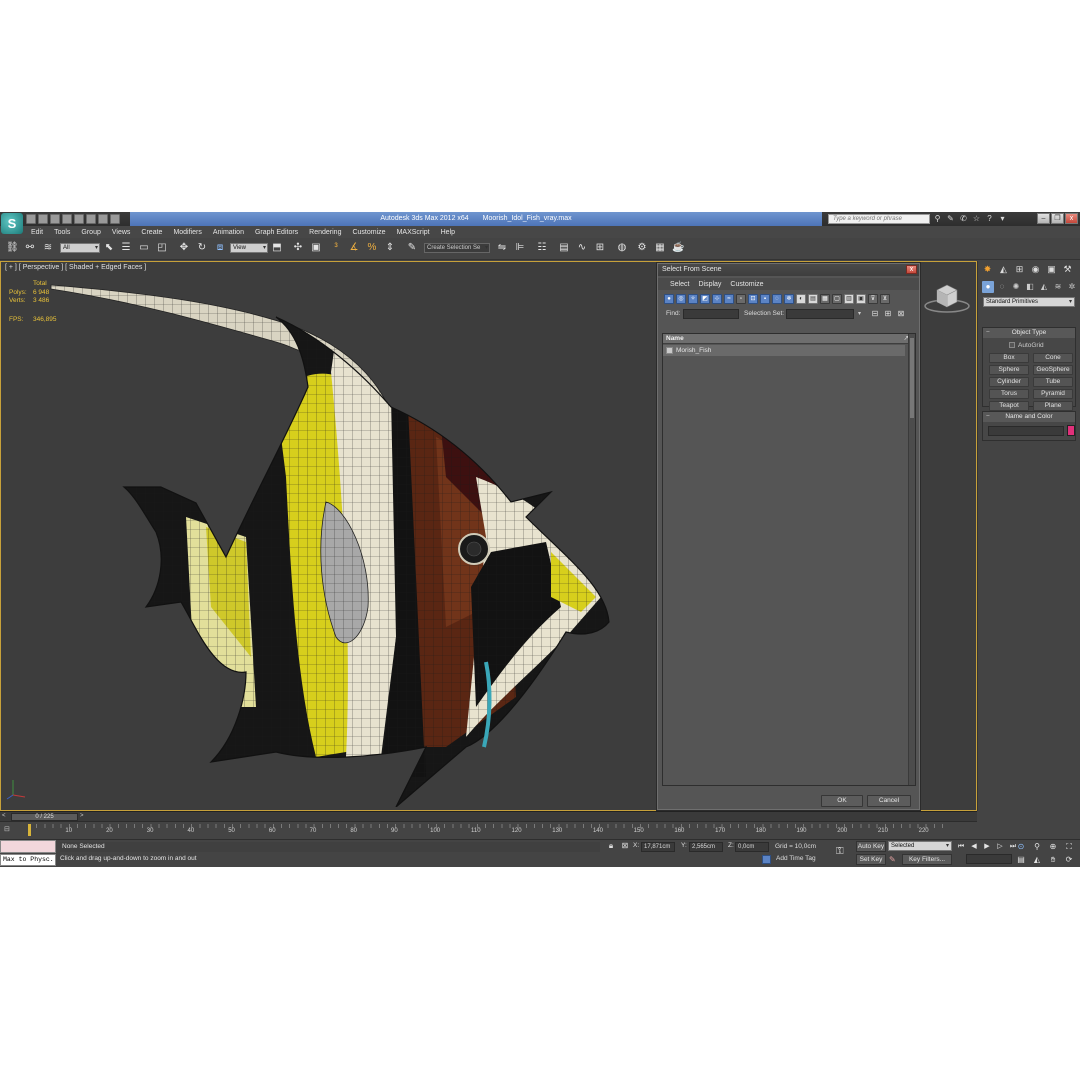 The image size is (1080, 1080). I want to click on display-helpers-icon: ⊹, so click(717, 299).